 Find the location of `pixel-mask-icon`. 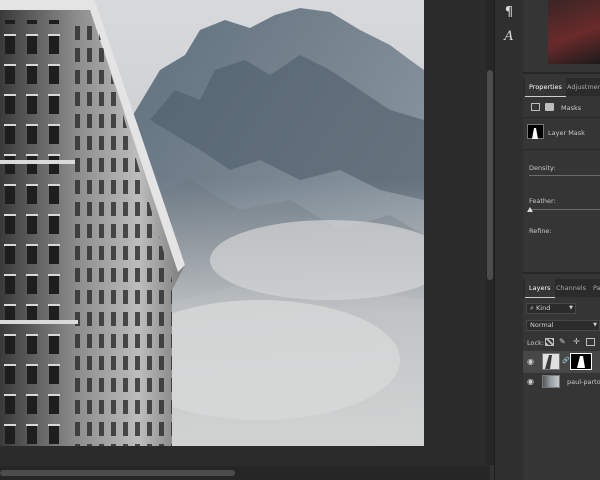

pixel-mask-icon is located at coordinates (535, 107).